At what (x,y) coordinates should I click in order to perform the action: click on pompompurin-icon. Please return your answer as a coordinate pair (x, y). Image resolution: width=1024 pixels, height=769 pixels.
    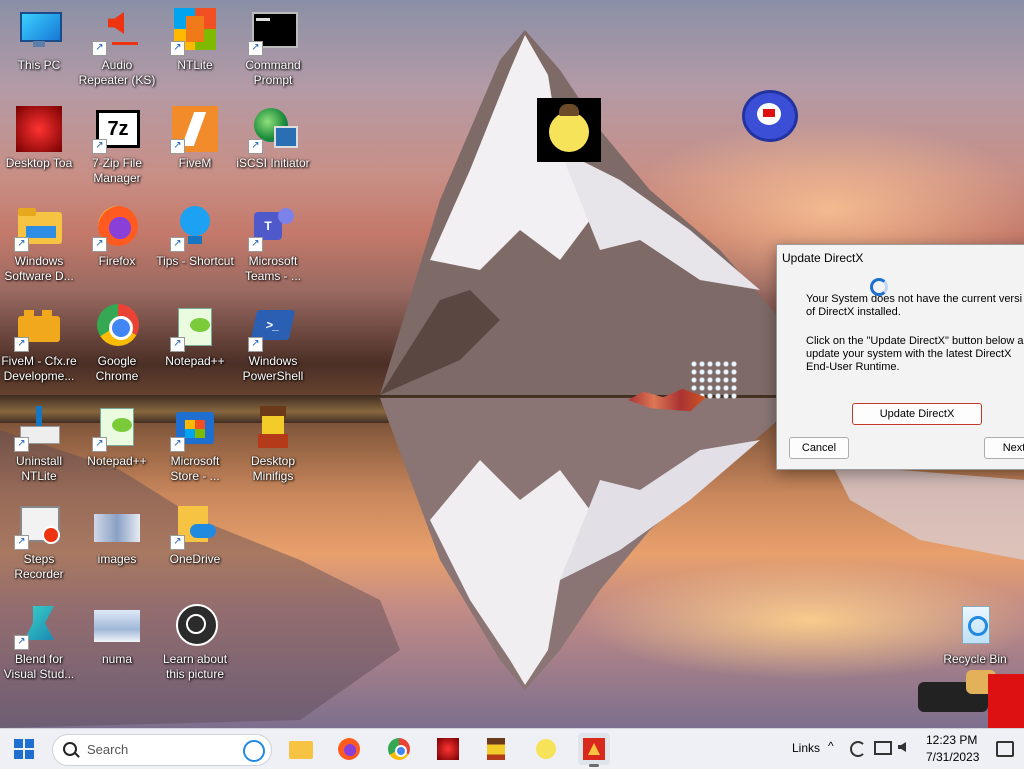
    Looking at the image, I should click on (546, 749).